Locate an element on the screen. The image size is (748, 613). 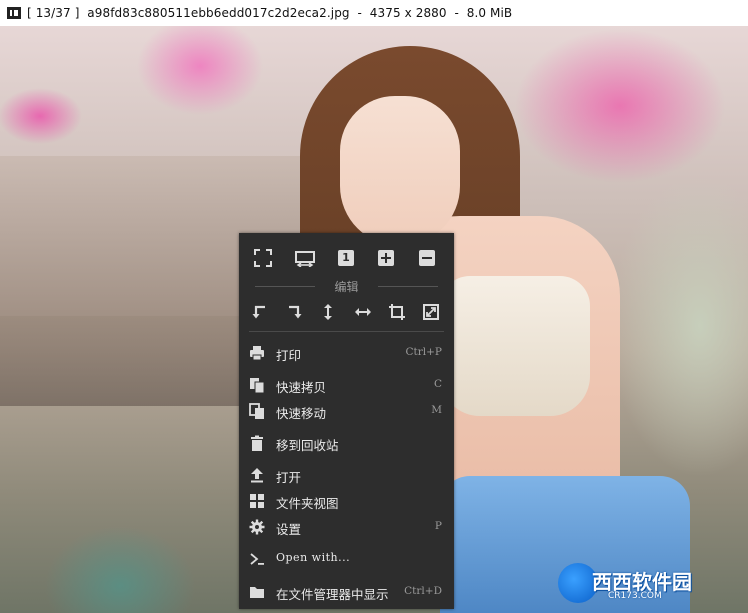
zoom-out-icon is located at coordinates (427, 258).